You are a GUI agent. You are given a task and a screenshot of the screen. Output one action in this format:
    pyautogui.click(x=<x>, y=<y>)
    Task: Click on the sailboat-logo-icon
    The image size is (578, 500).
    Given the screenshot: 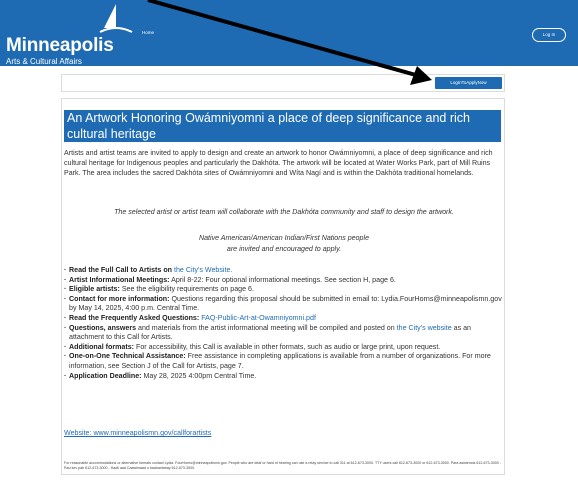 What is the action you would take?
    pyautogui.click(x=116, y=18)
    